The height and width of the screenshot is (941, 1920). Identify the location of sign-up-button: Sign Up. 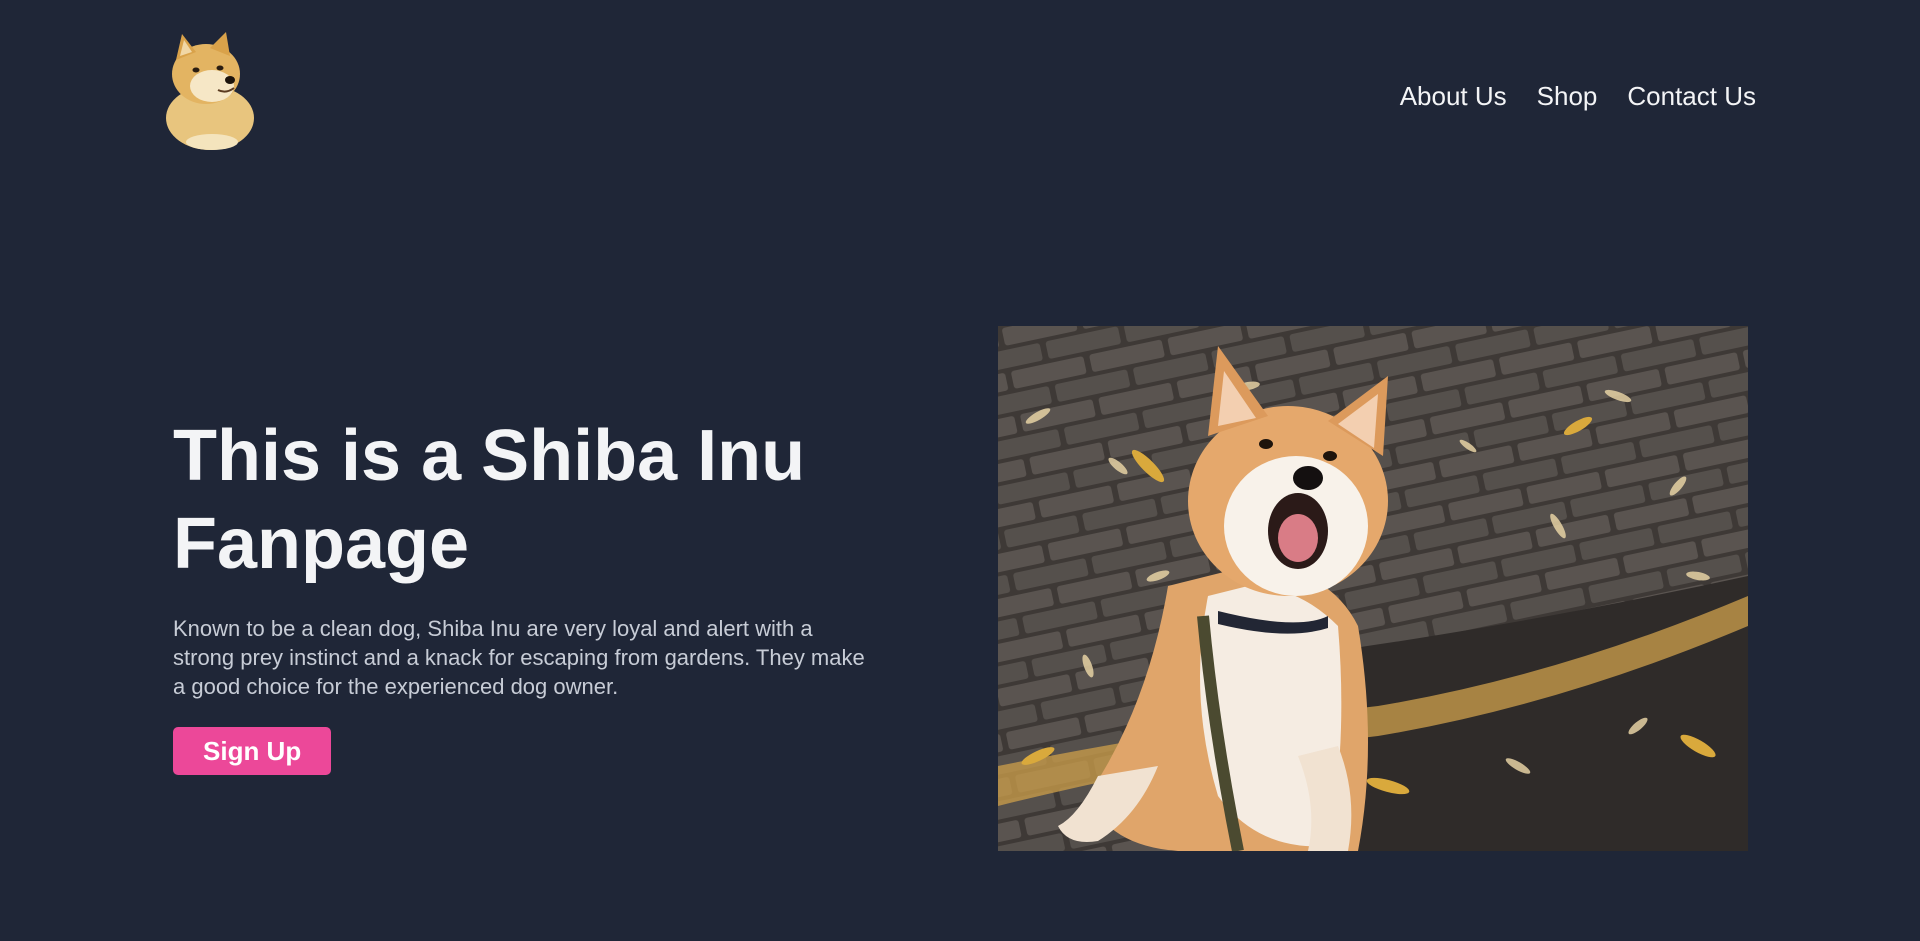
(252, 751).